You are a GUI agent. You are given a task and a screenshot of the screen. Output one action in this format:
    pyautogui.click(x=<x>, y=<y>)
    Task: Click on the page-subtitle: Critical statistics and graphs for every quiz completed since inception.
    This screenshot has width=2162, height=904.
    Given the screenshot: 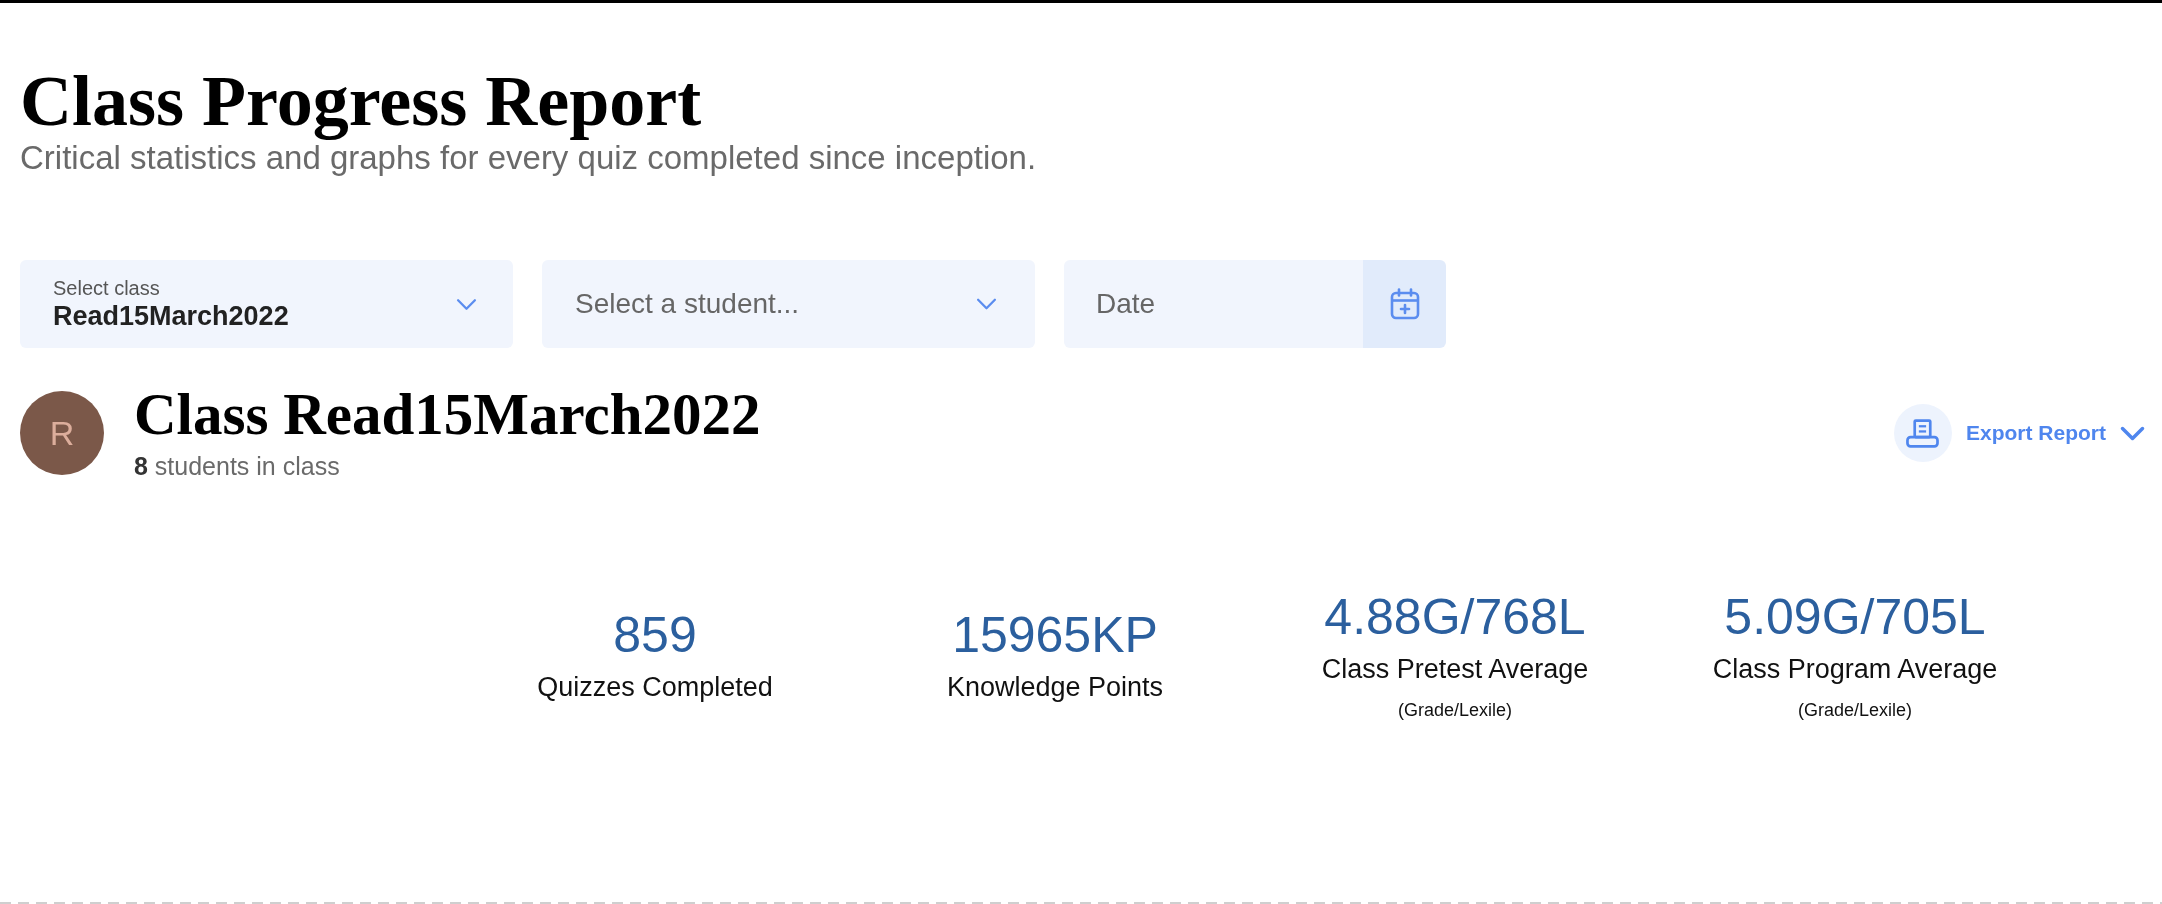 What is the action you would take?
    pyautogui.click(x=528, y=158)
    